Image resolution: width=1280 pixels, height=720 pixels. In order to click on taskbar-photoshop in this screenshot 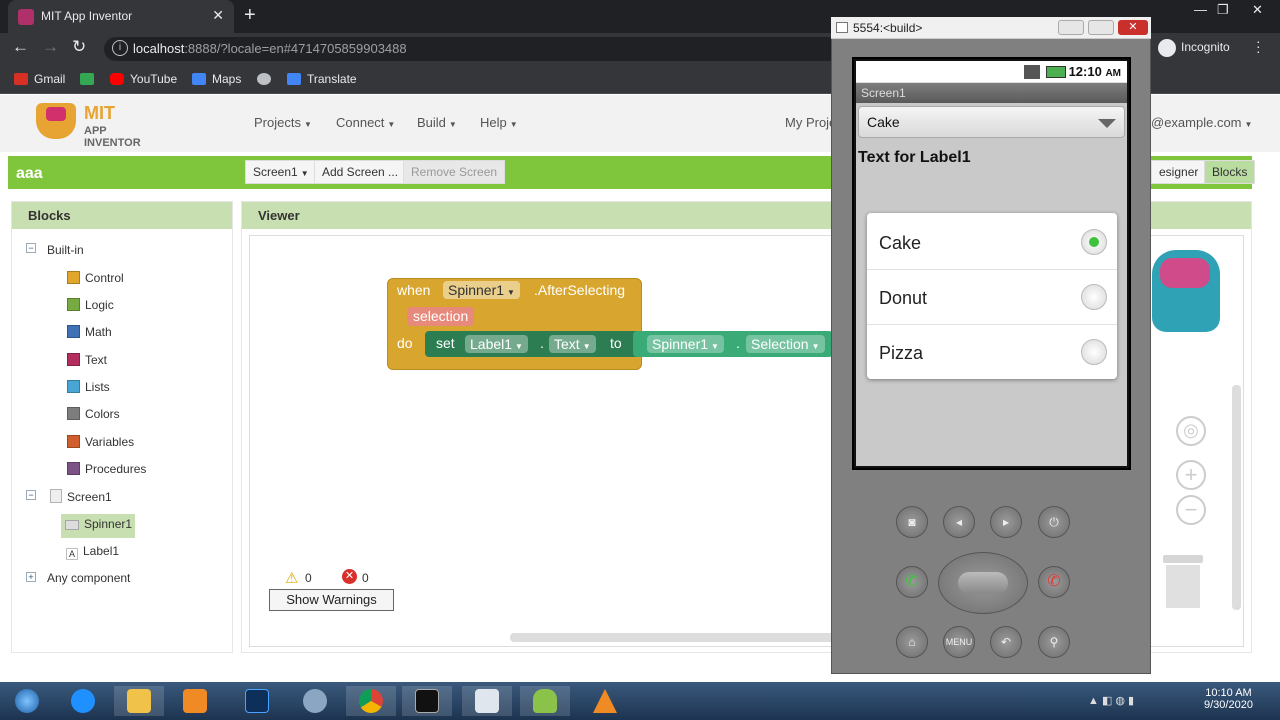, I will do `click(257, 701)`.